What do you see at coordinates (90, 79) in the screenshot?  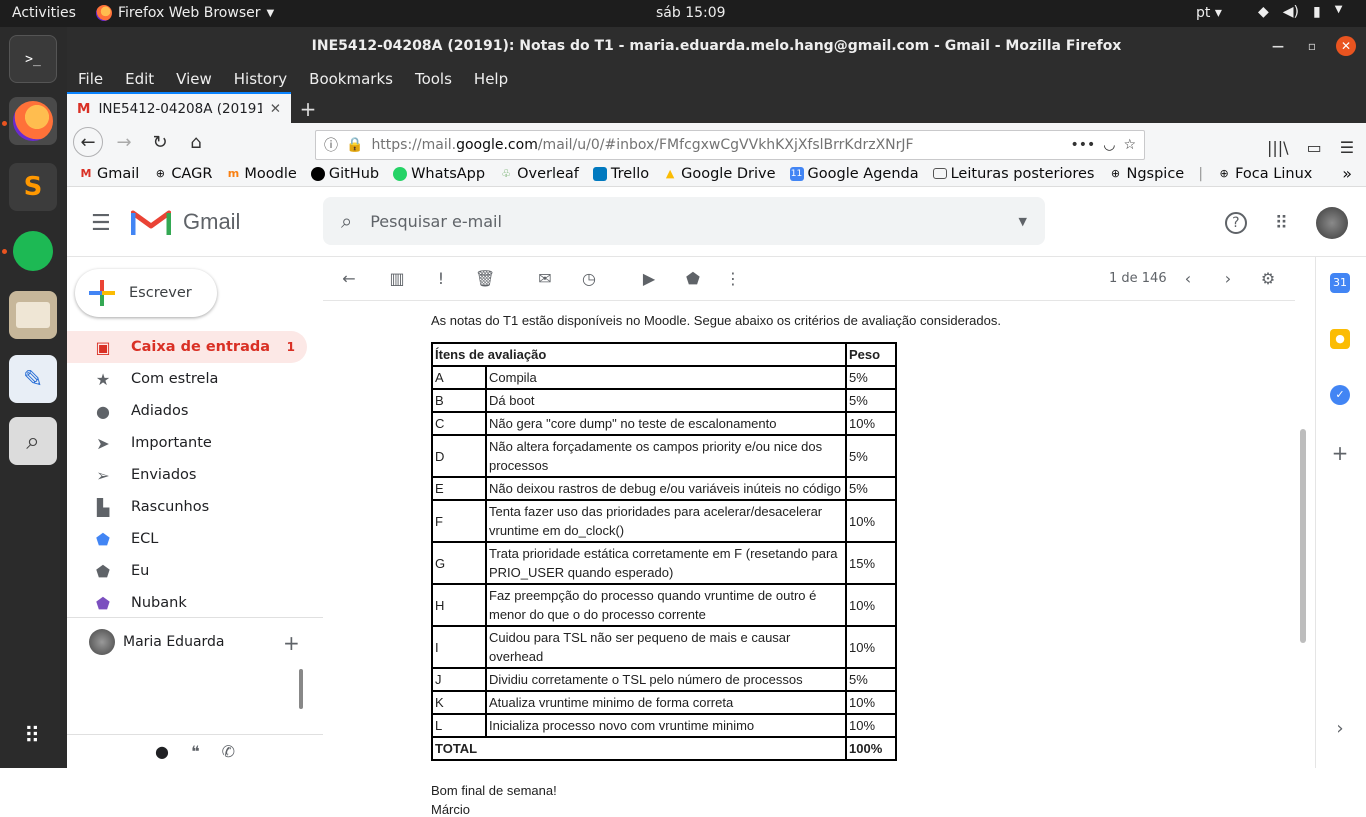 I see `menu-file: File` at bounding box center [90, 79].